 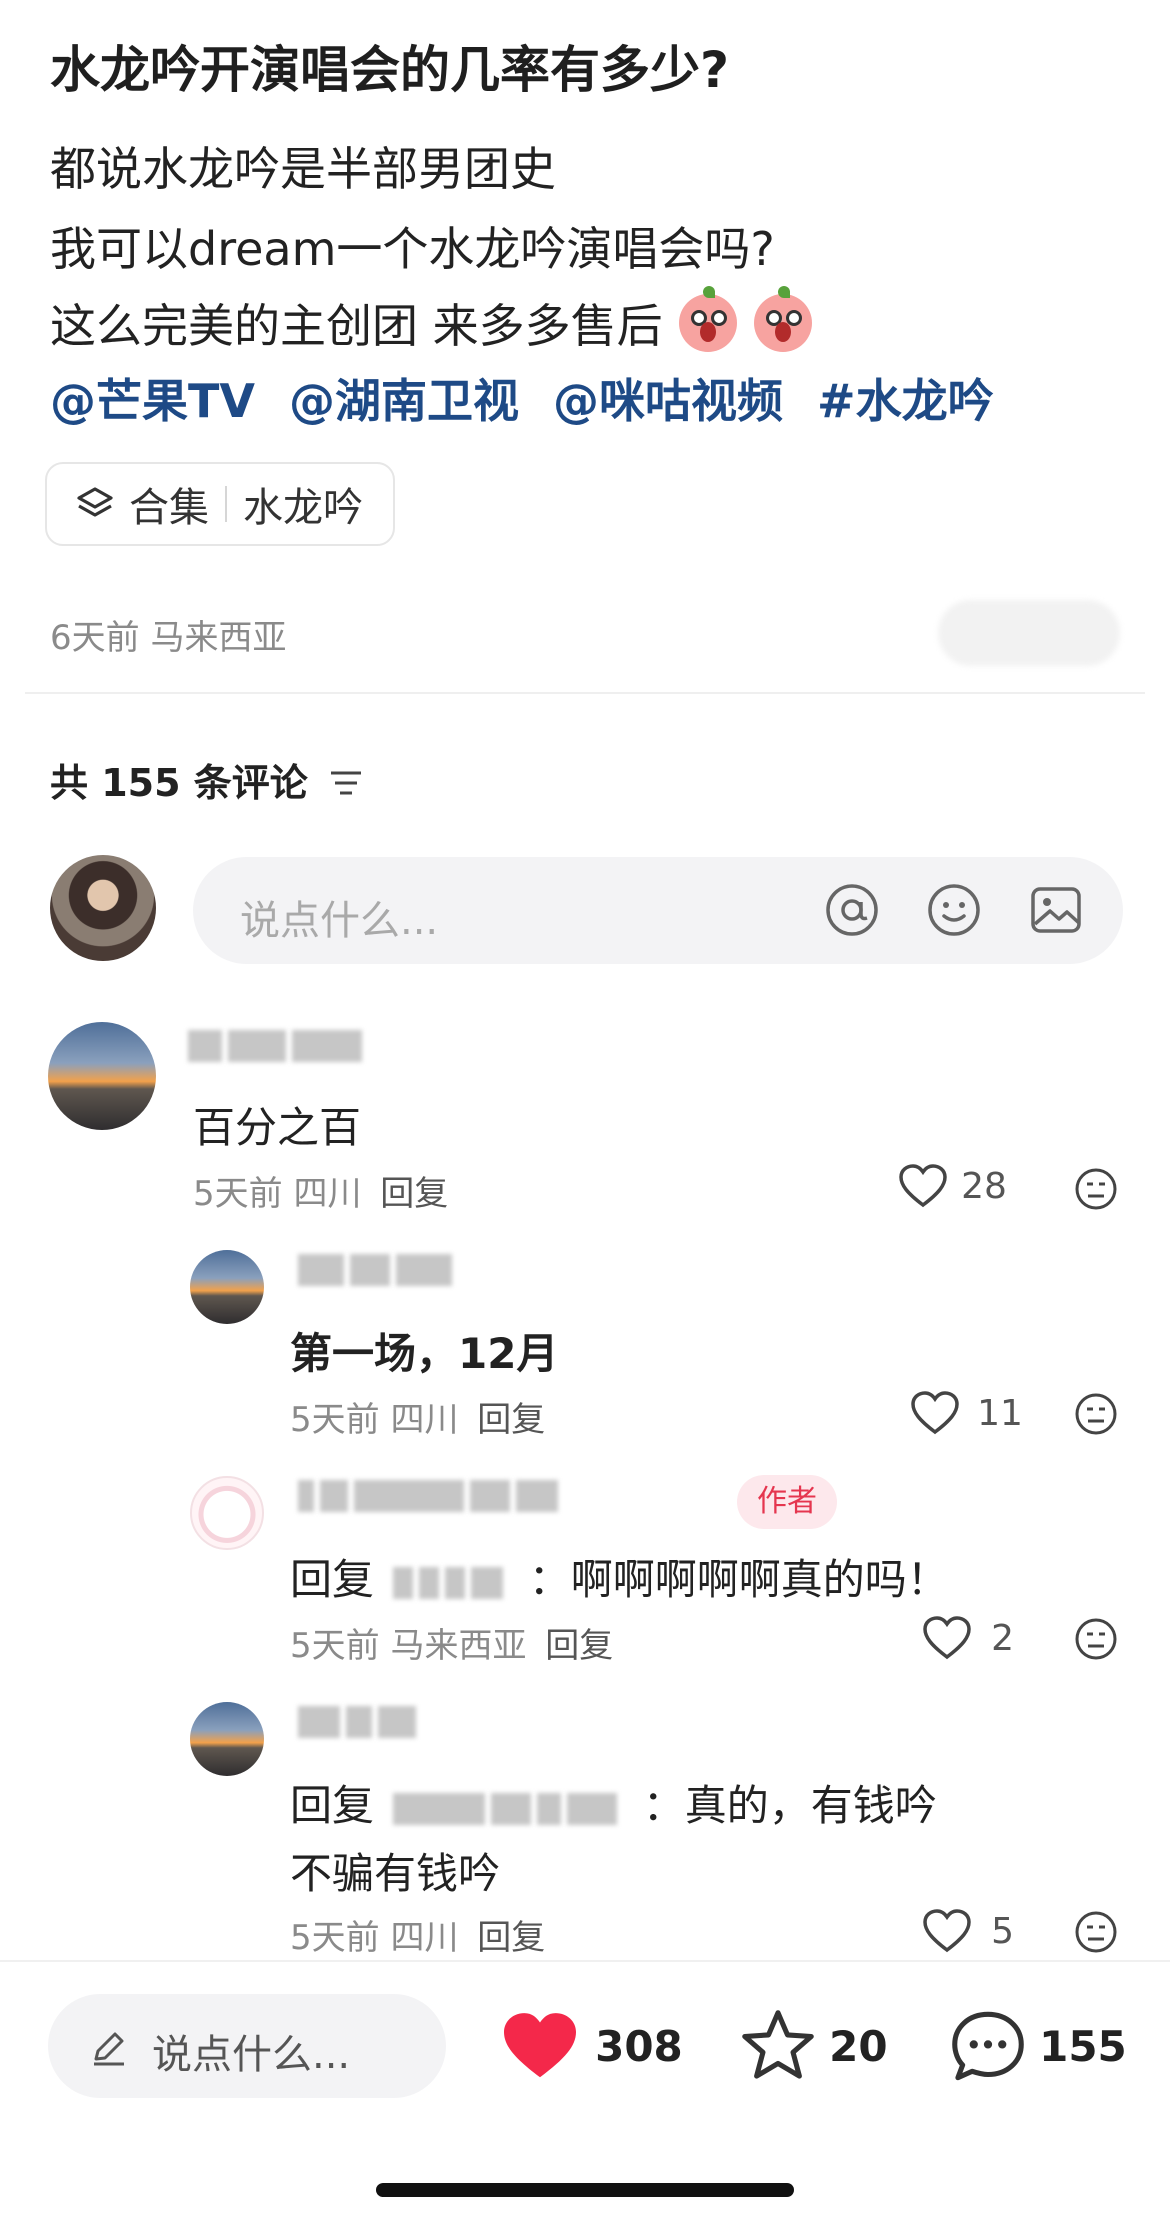 What do you see at coordinates (852, 910) in the screenshot?
I see `at-icon` at bounding box center [852, 910].